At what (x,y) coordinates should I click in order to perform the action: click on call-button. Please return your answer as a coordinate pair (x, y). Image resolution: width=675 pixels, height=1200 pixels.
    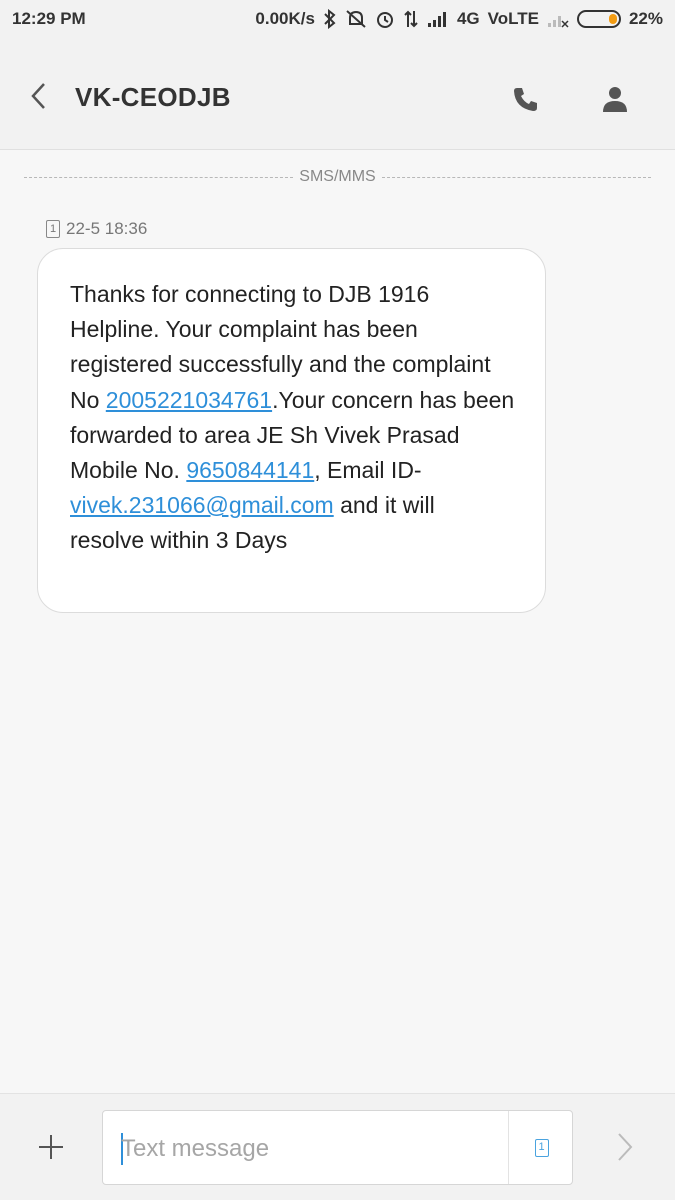
    Looking at the image, I should click on (525, 99).